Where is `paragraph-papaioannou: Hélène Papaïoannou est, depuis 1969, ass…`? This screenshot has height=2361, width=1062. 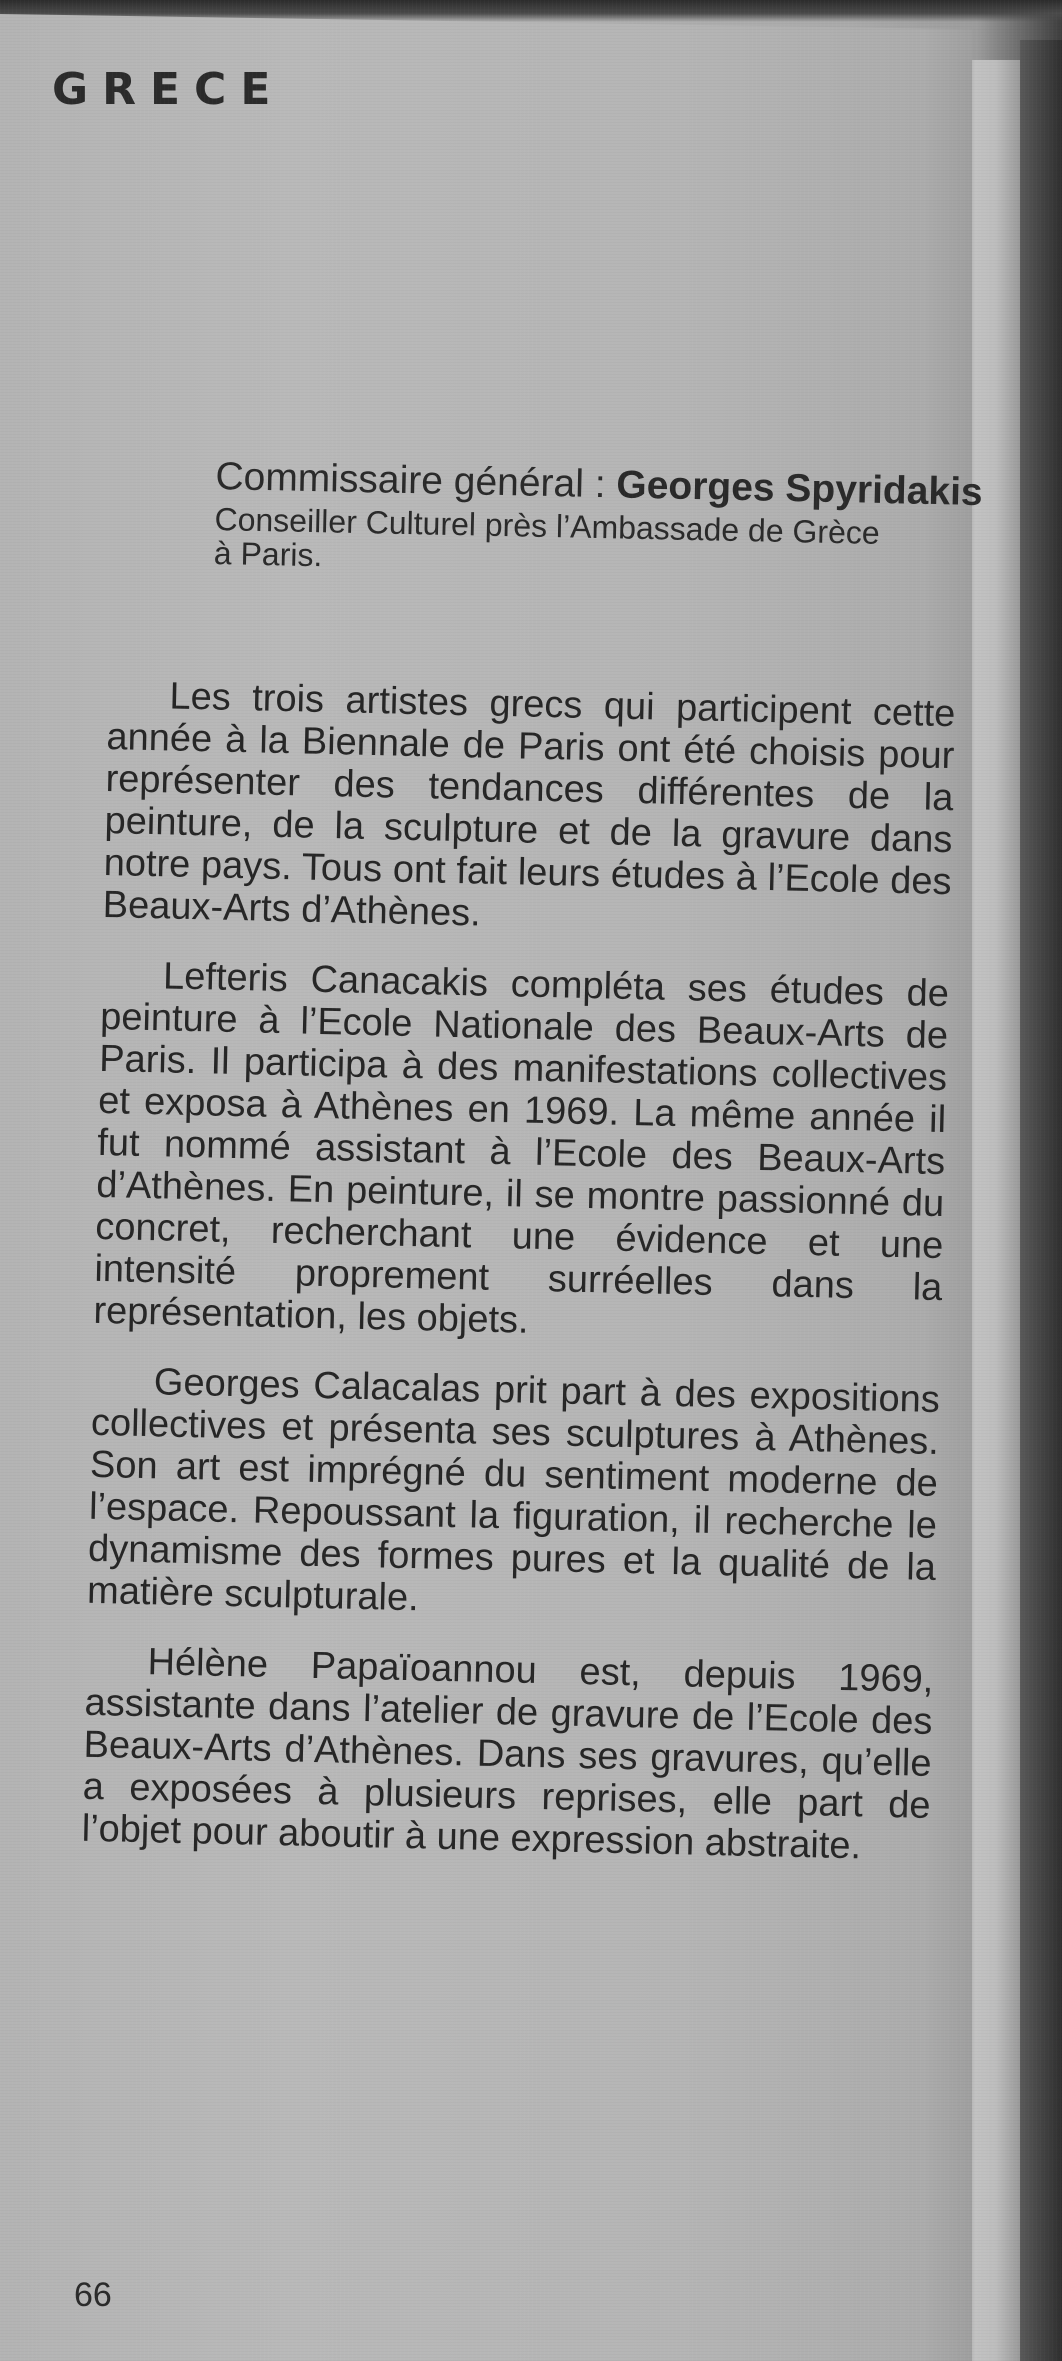 paragraph-papaioannou: Hélène Papaïoannou est, depuis 1969, ass… is located at coordinates (507, 1754).